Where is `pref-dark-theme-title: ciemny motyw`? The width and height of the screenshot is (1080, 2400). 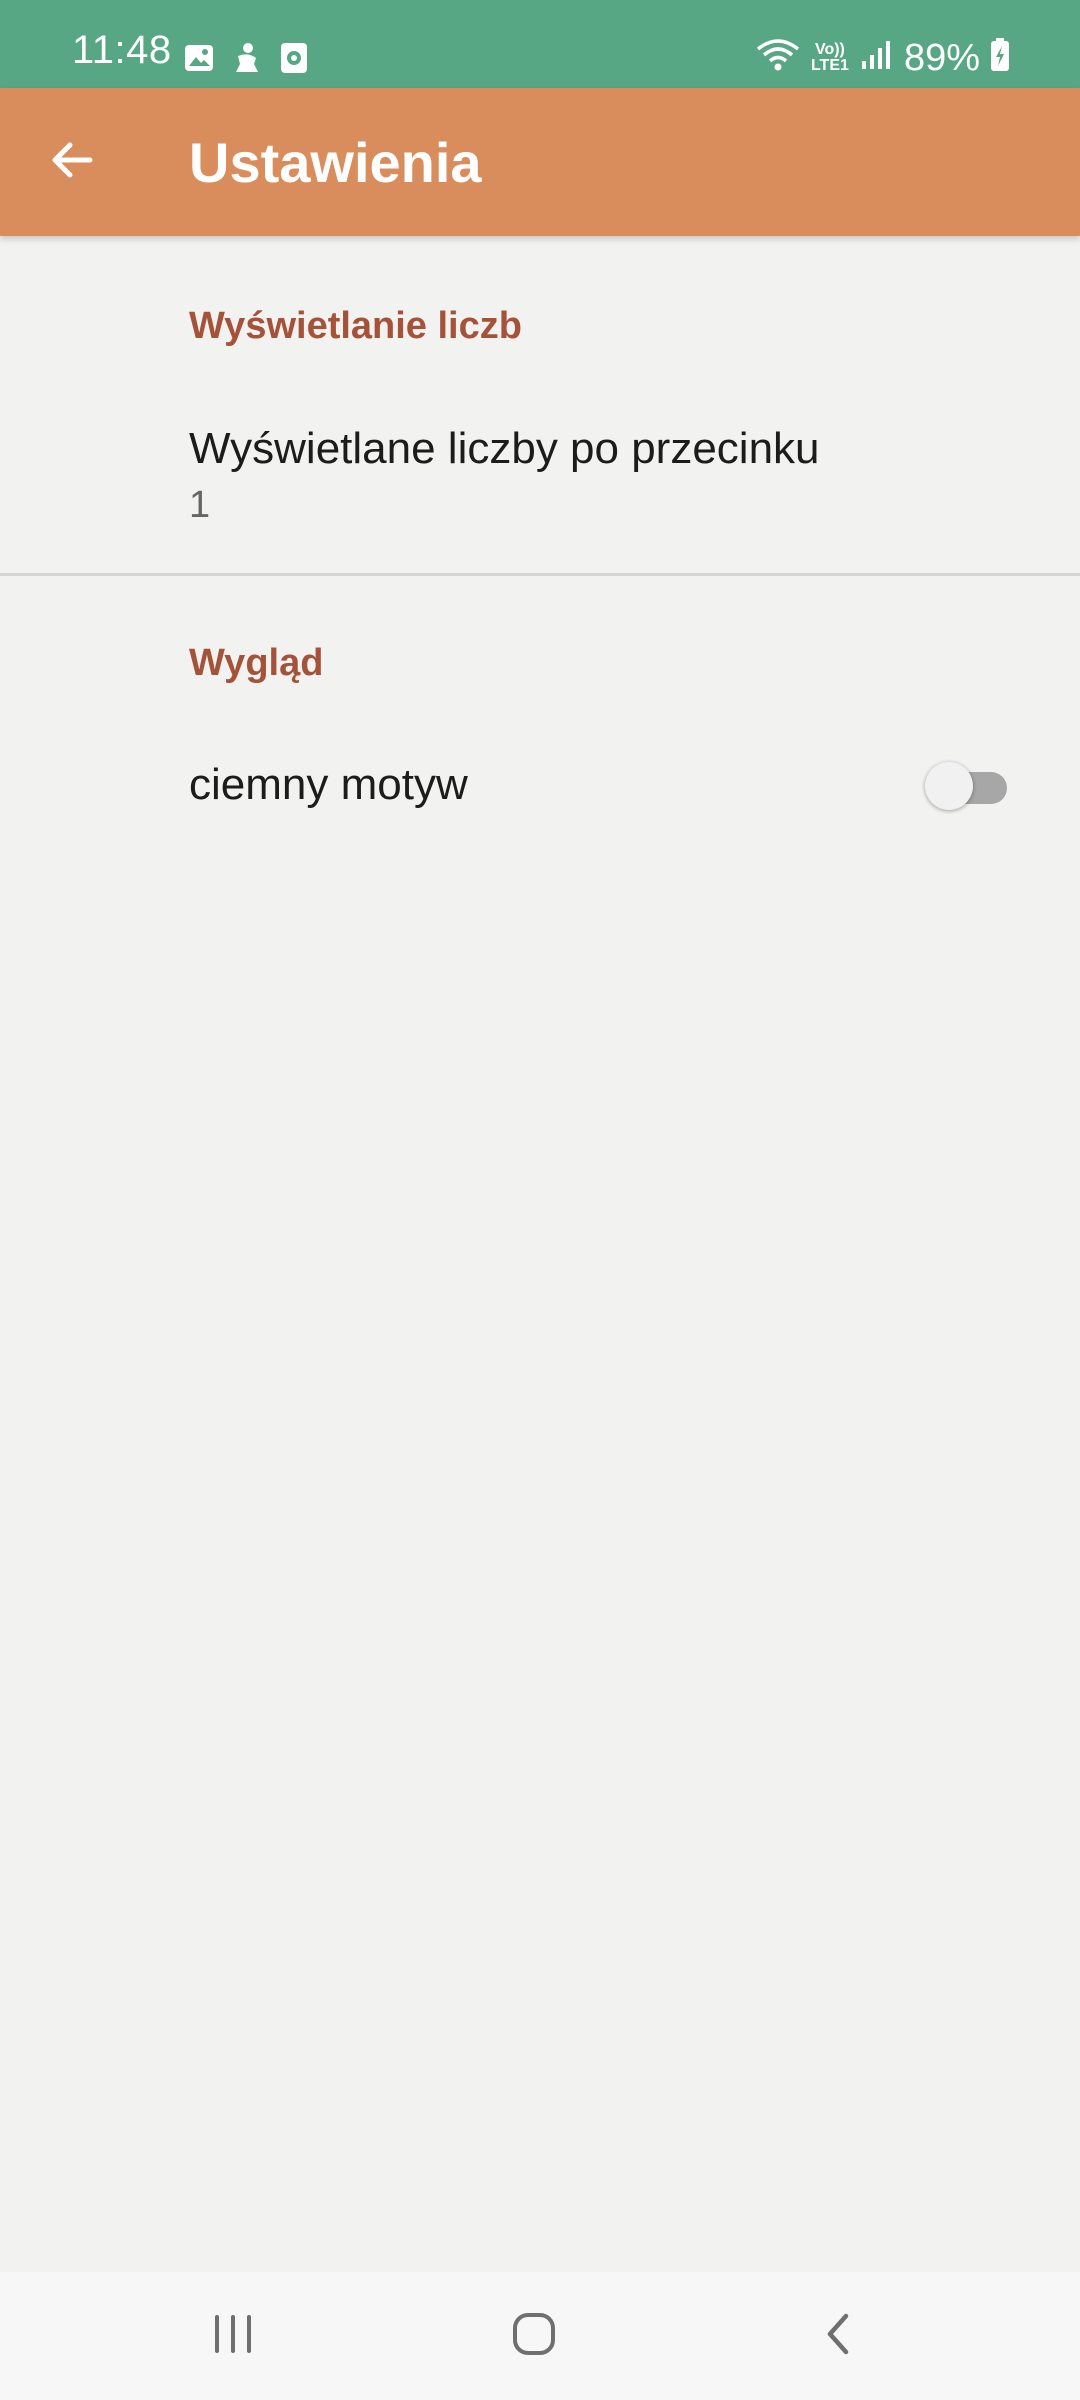 pref-dark-theme-title: ciemny motyw is located at coordinates (328, 784).